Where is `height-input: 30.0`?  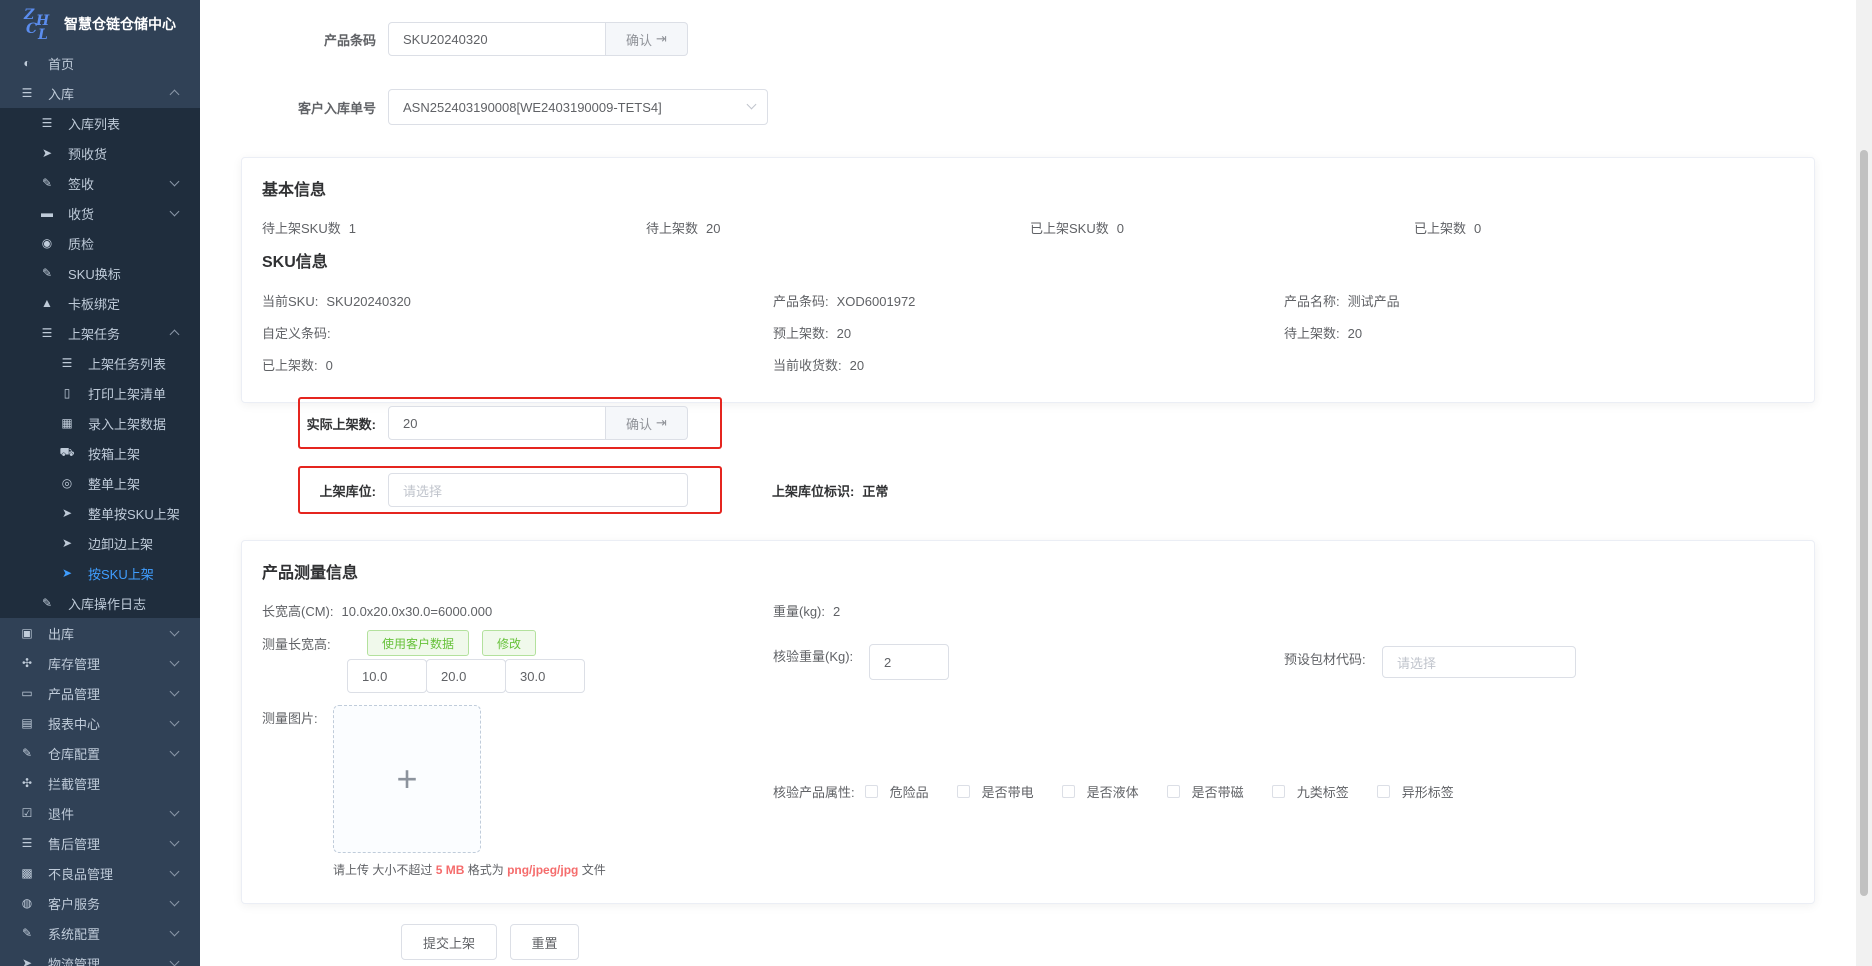
height-input: 30.0 is located at coordinates (545, 676).